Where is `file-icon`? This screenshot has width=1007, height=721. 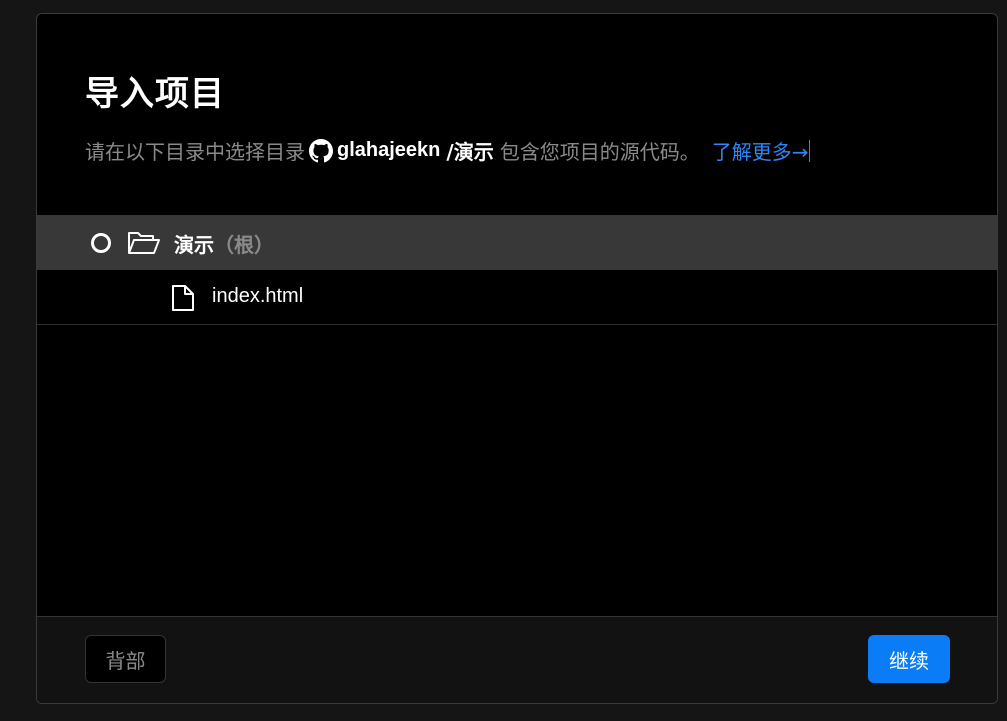
file-icon is located at coordinates (183, 298).